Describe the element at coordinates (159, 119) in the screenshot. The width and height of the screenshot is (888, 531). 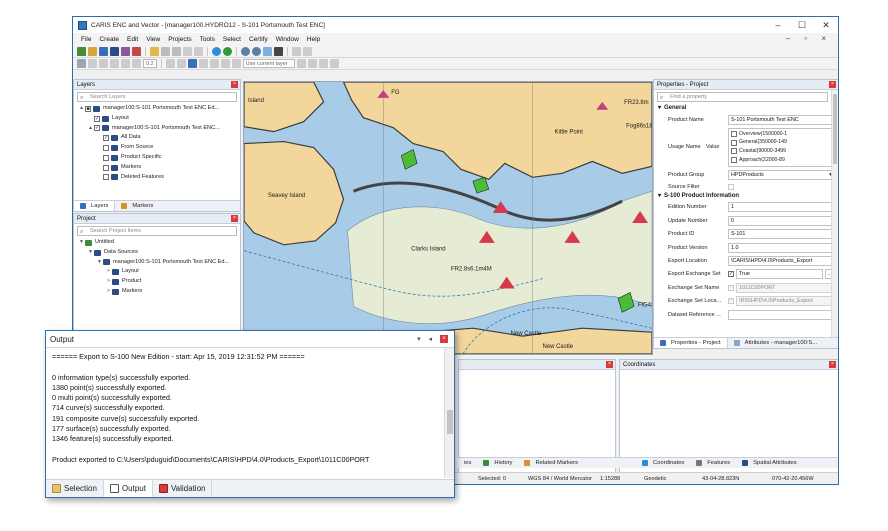
I see `tree-item: ✓ Layout` at that location.